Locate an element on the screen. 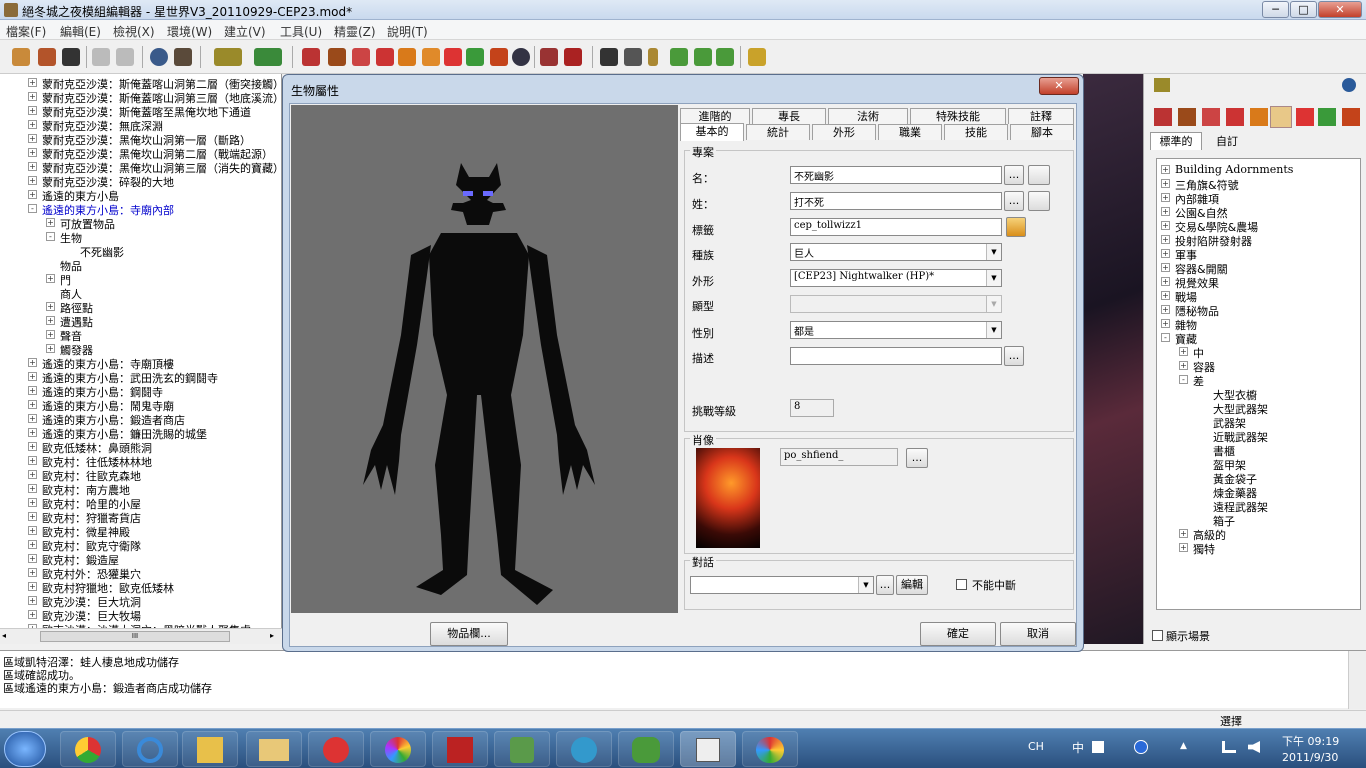 This screenshot has width=1366, height=768. paint-icon is located at coordinates (183, 57).